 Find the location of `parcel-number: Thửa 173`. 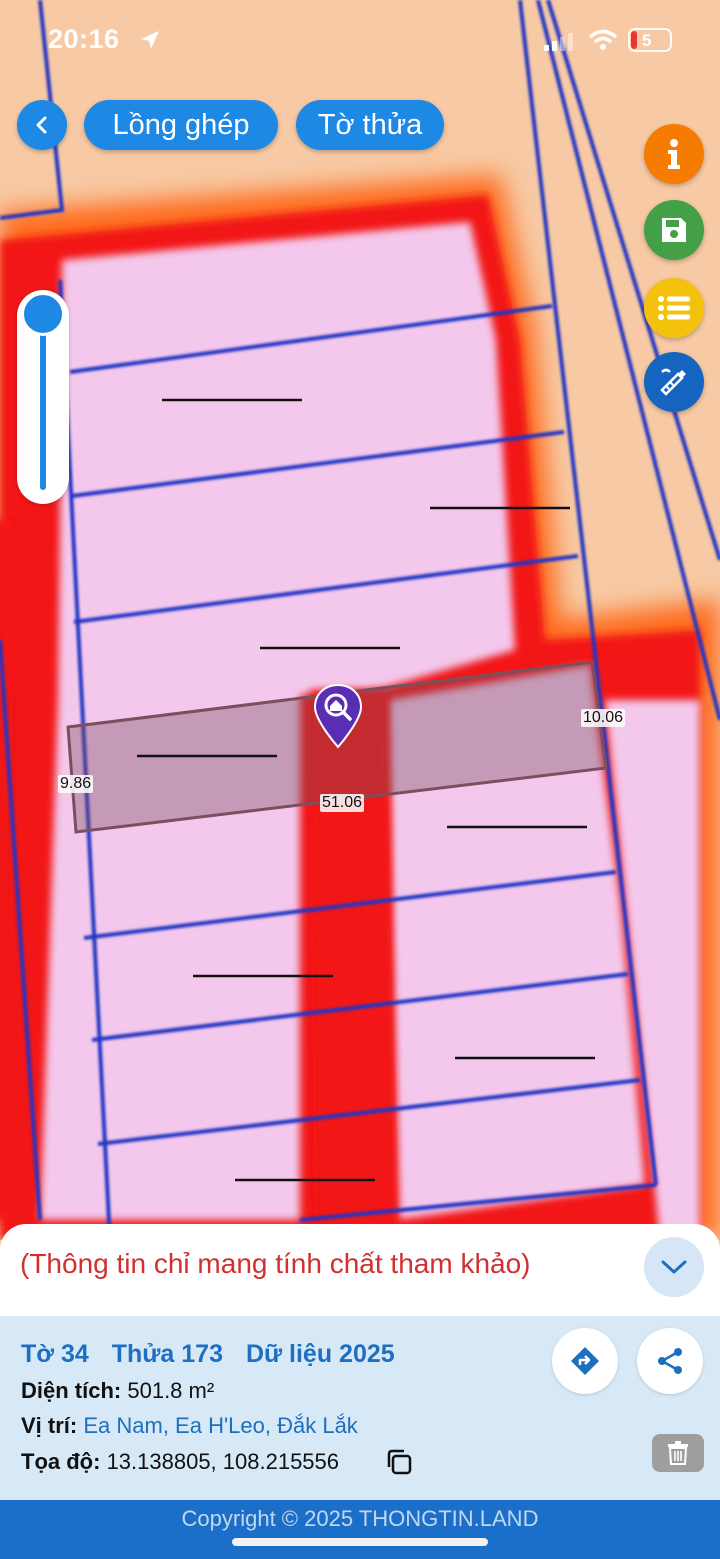

parcel-number: Thửa 173 is located at coordinates (167, 1354).